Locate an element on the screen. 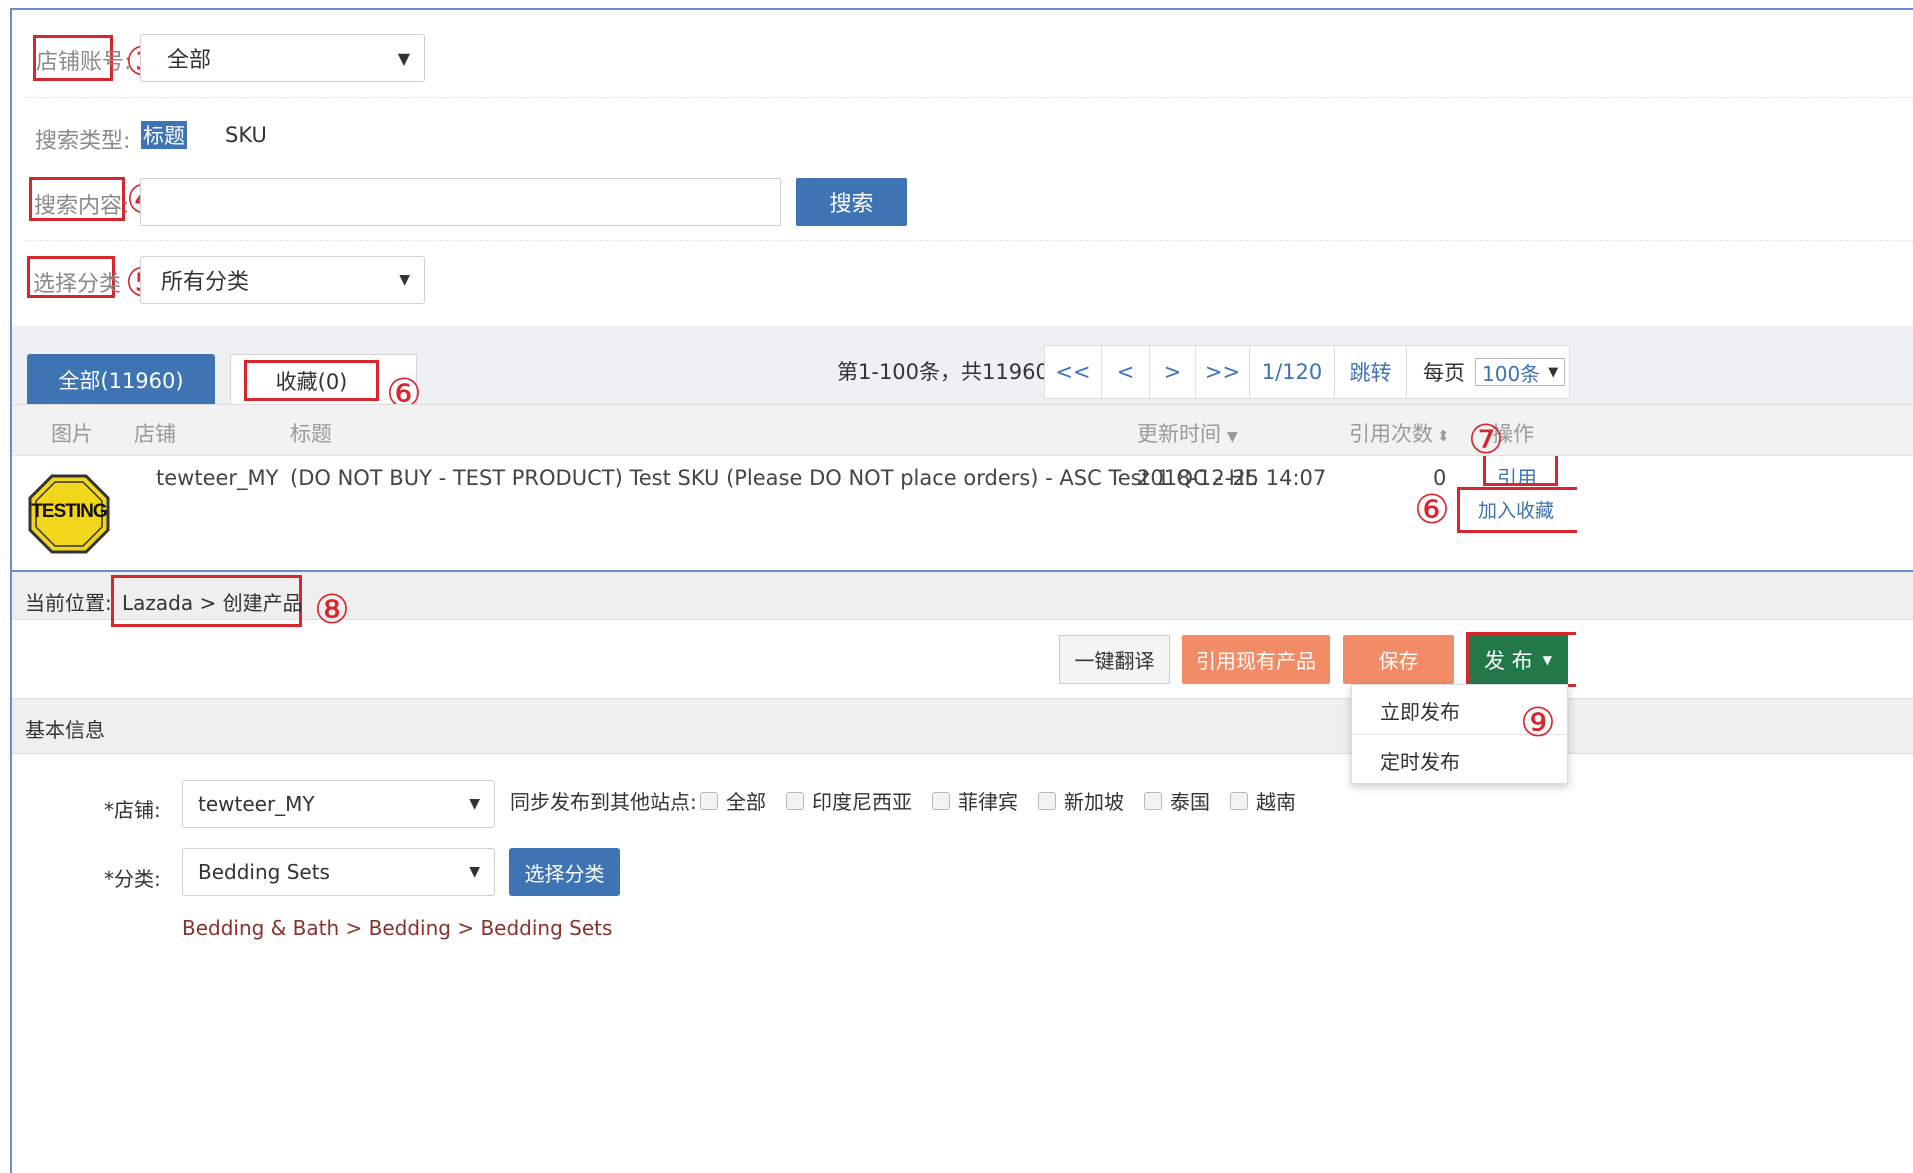 The height and width of the screenshot is (1173, 1913). site-label: 新加坡 is located at coordinates (1094, 802).